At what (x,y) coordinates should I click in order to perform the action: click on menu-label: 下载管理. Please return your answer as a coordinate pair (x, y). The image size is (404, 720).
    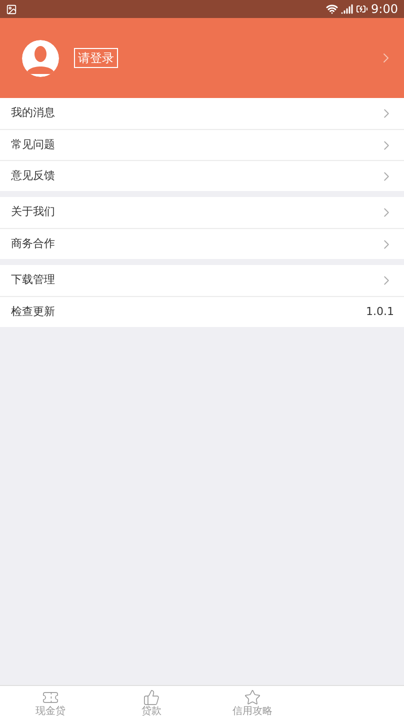
    Looking at the image, I should click on (33, 280).